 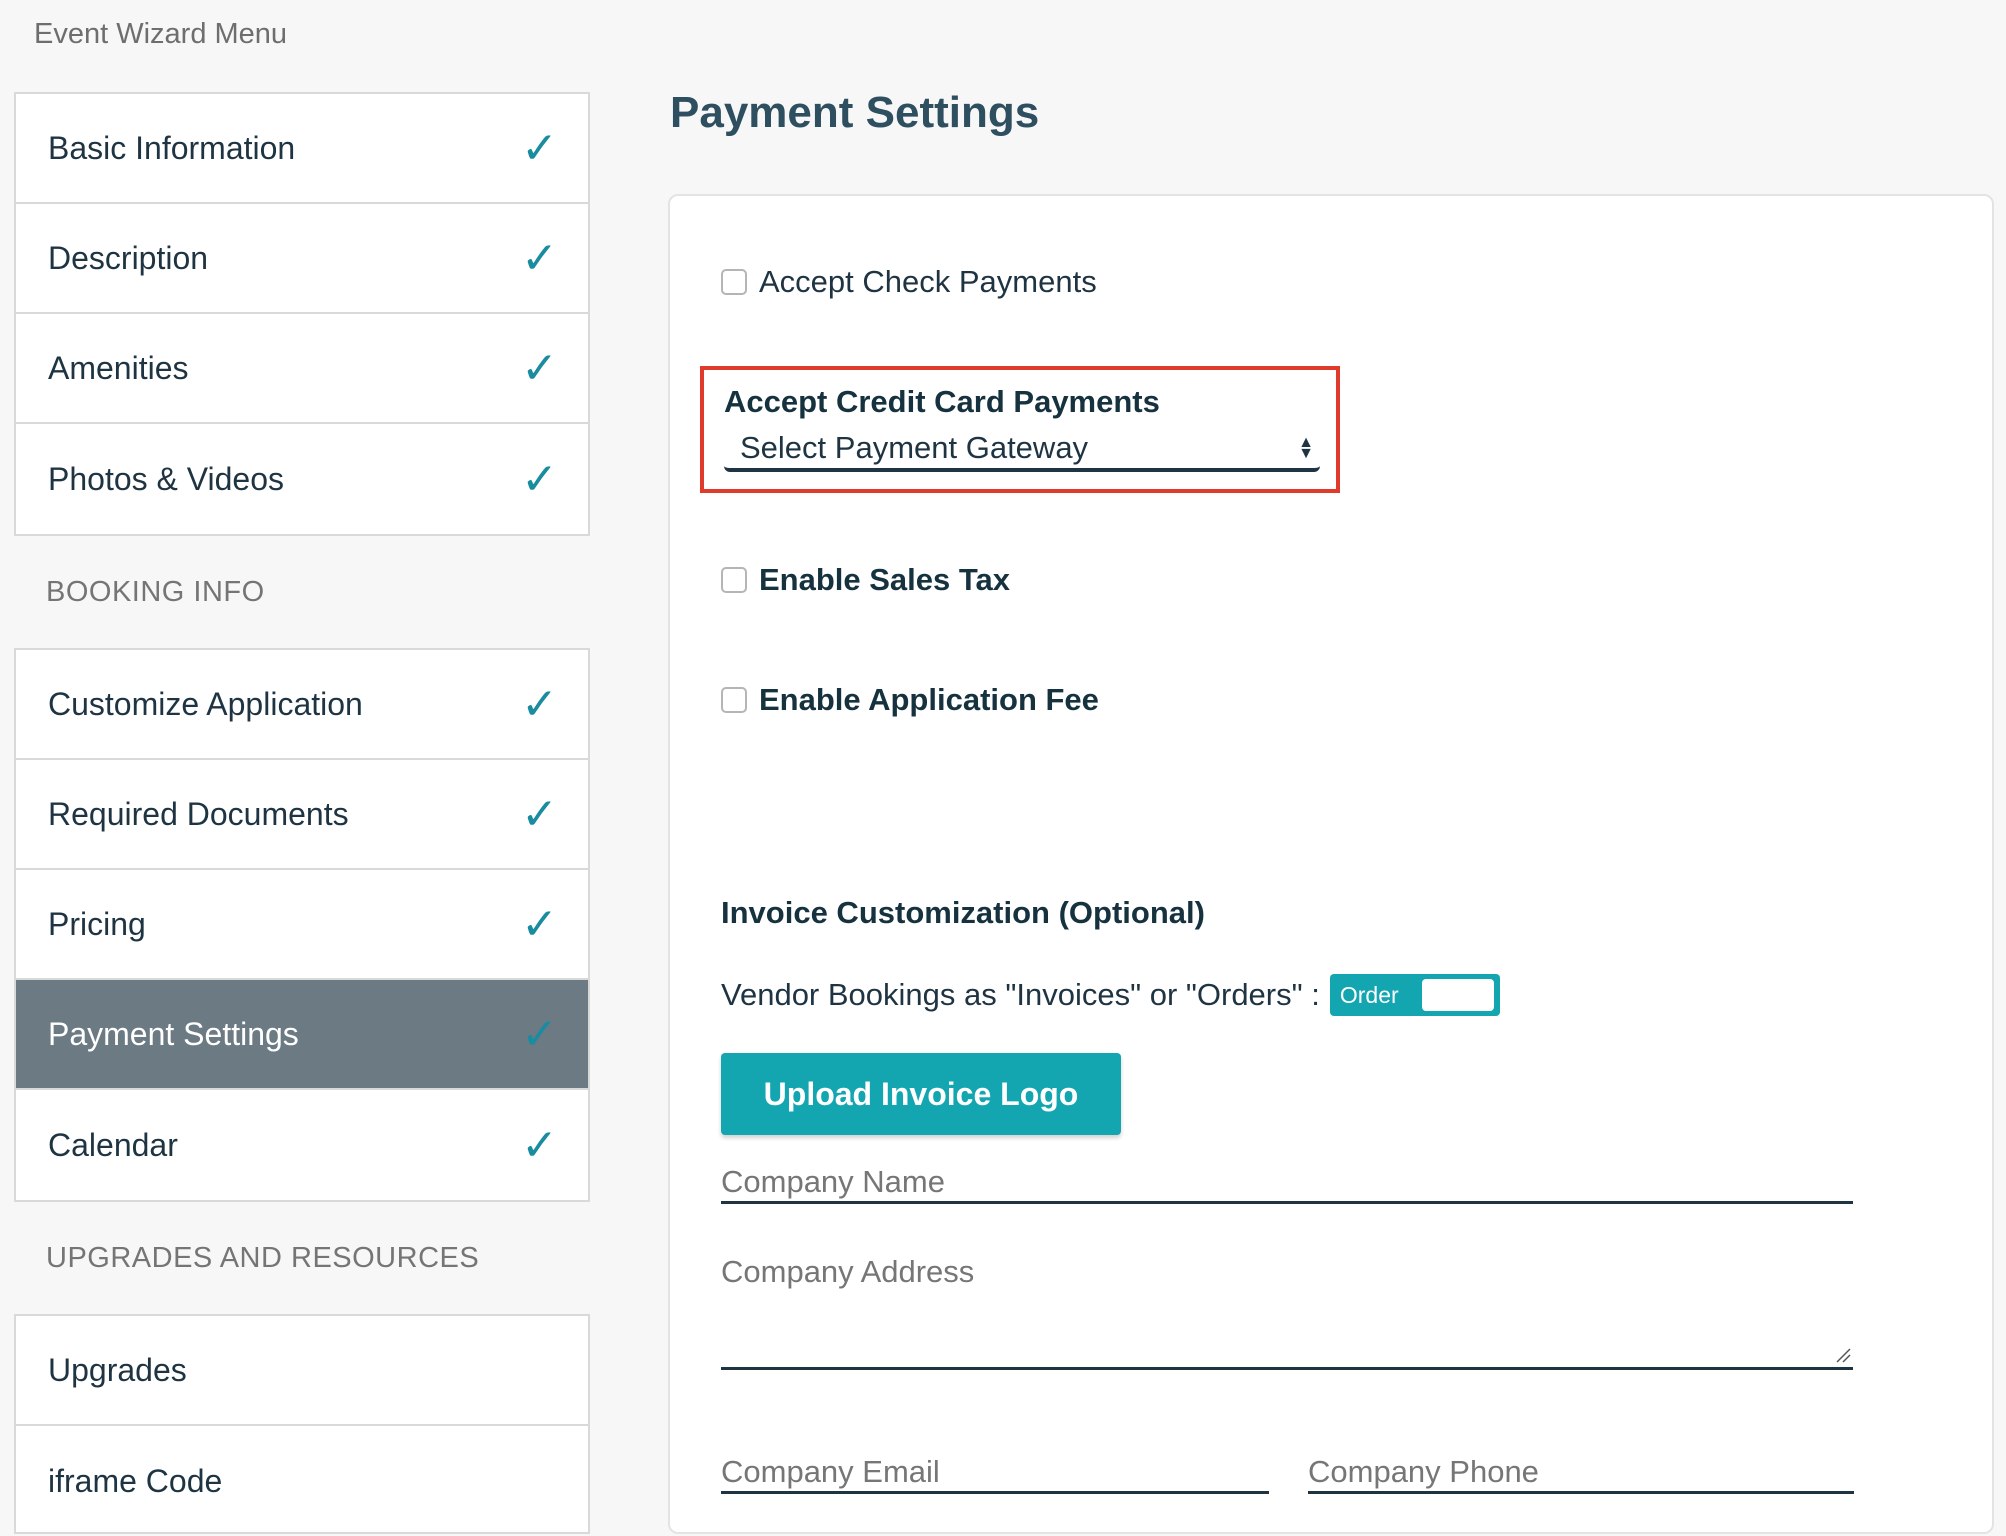 I want to click on sidebar-item-label: Pricing, so click(x=97, y=923).